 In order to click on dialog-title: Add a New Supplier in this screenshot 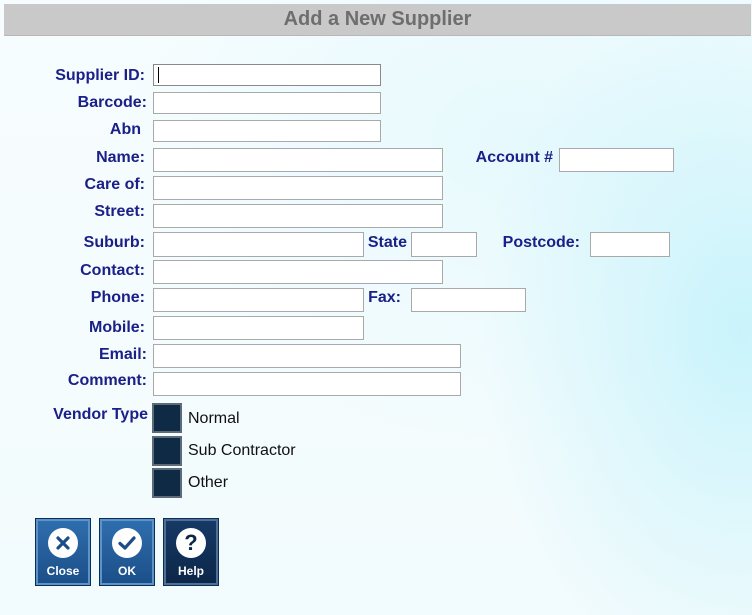, I will do `click(377, 19)`.